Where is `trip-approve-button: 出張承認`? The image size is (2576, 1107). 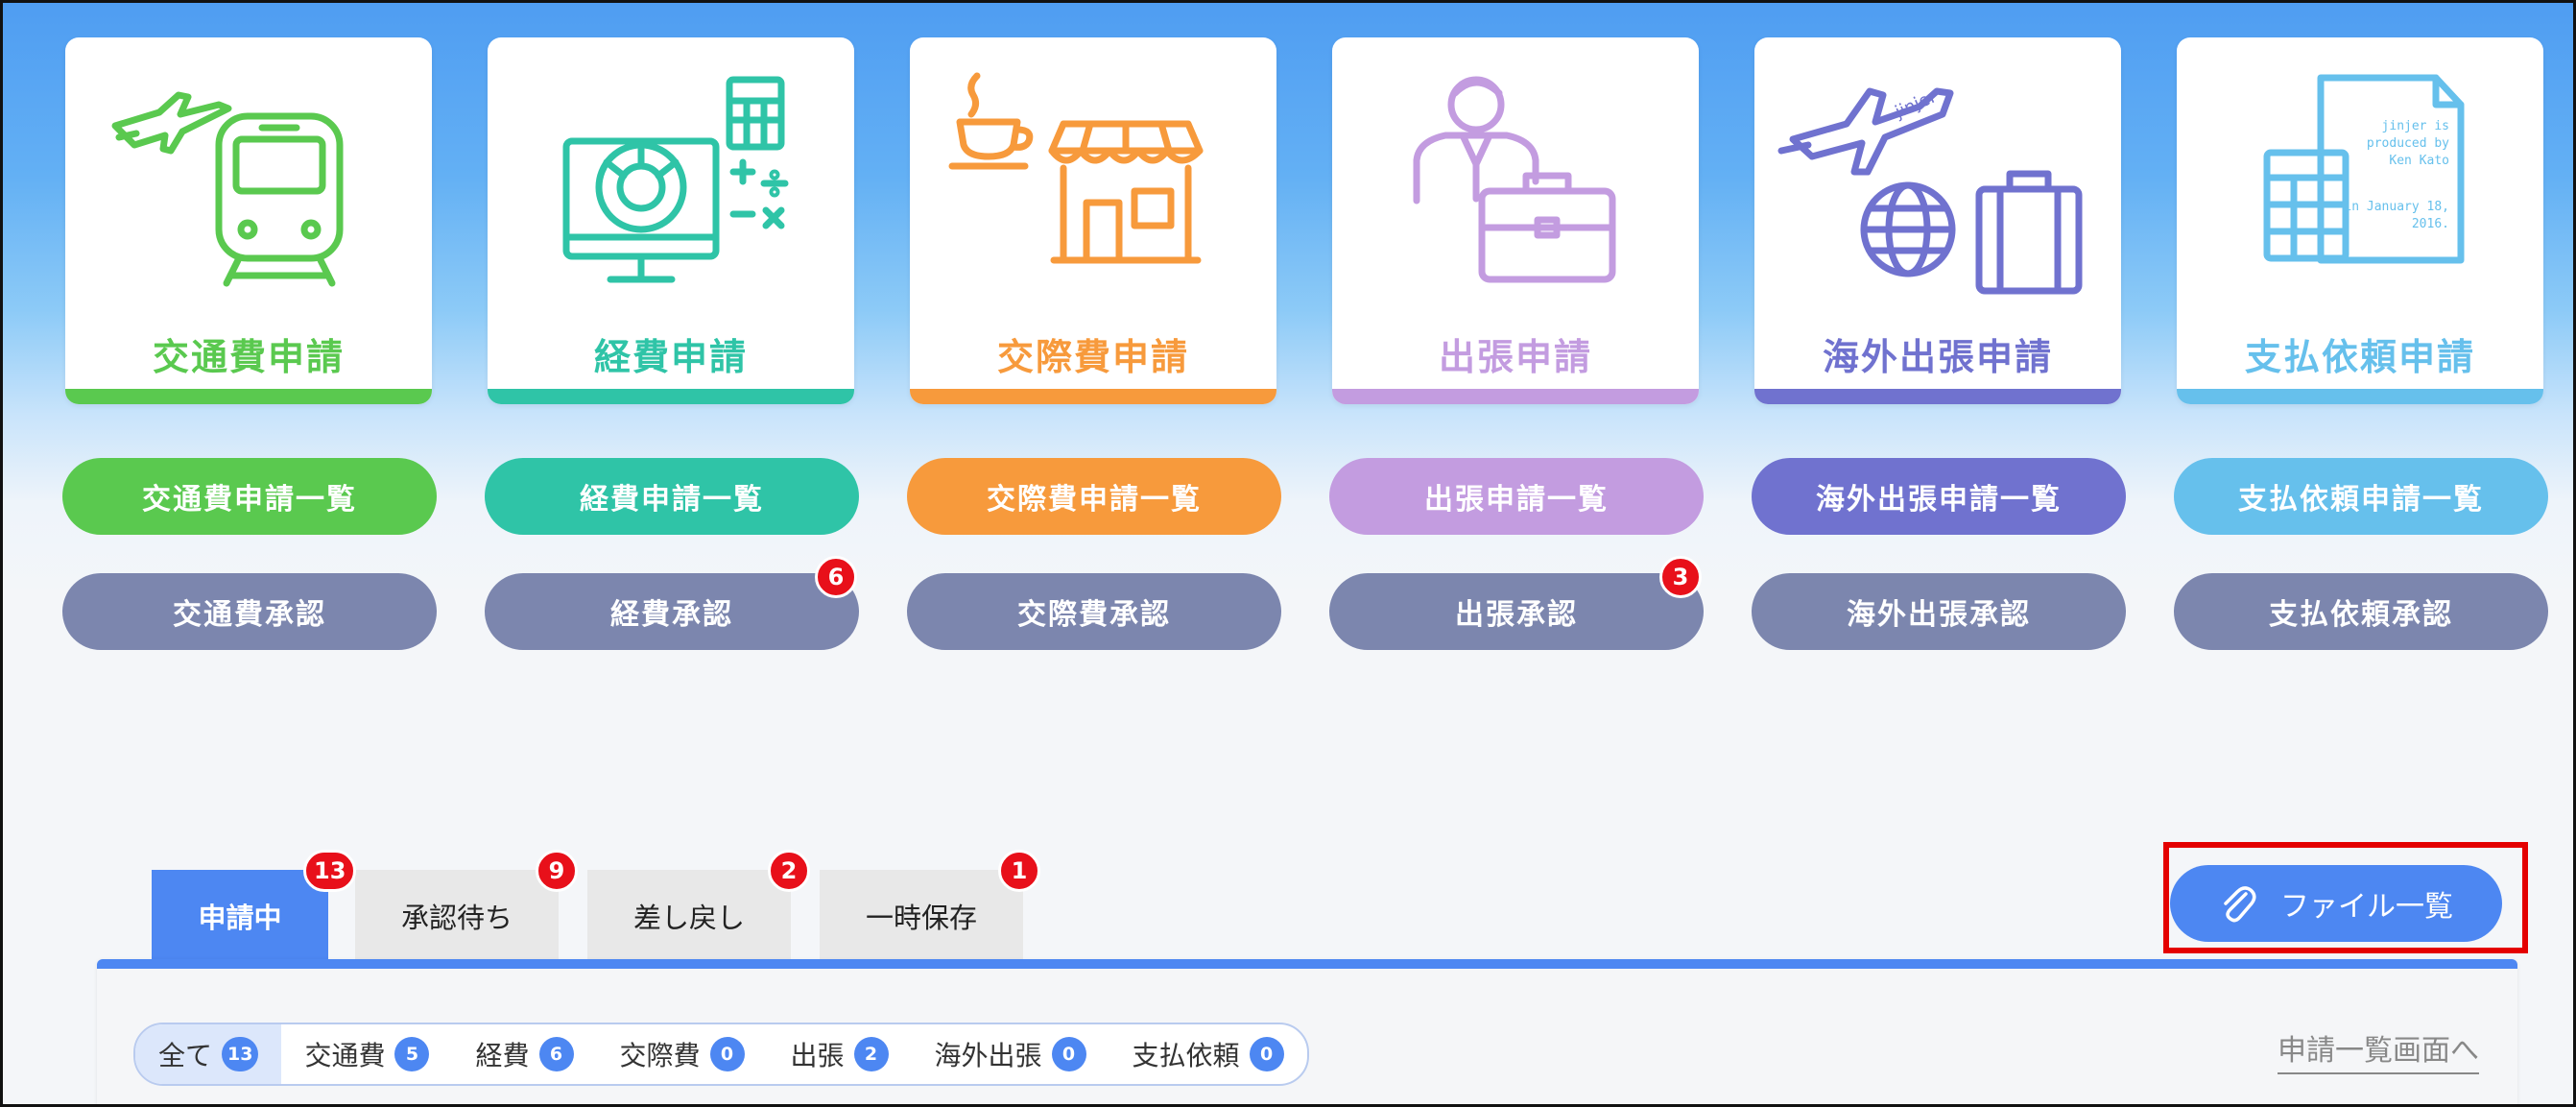 trip-approve-button: 出張承認 is located at coordinates (1516, 611).